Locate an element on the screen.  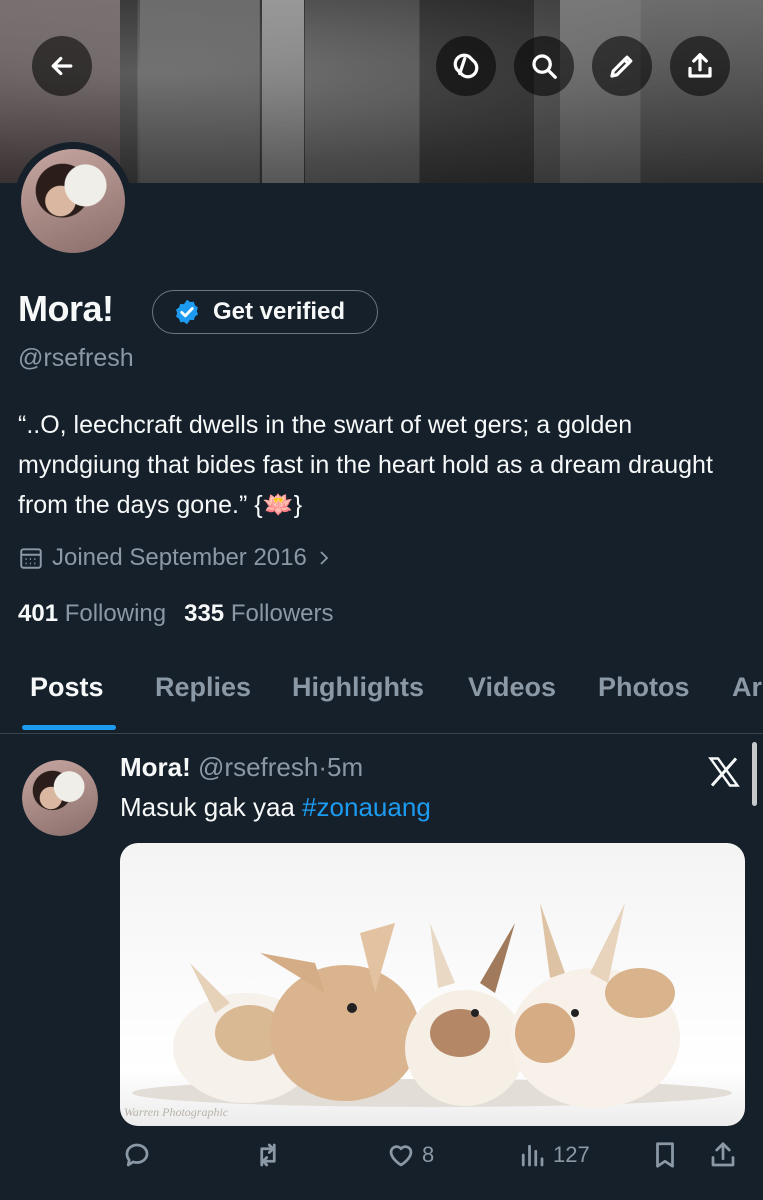
bookmark-button is located at coordinates (665, 1155).